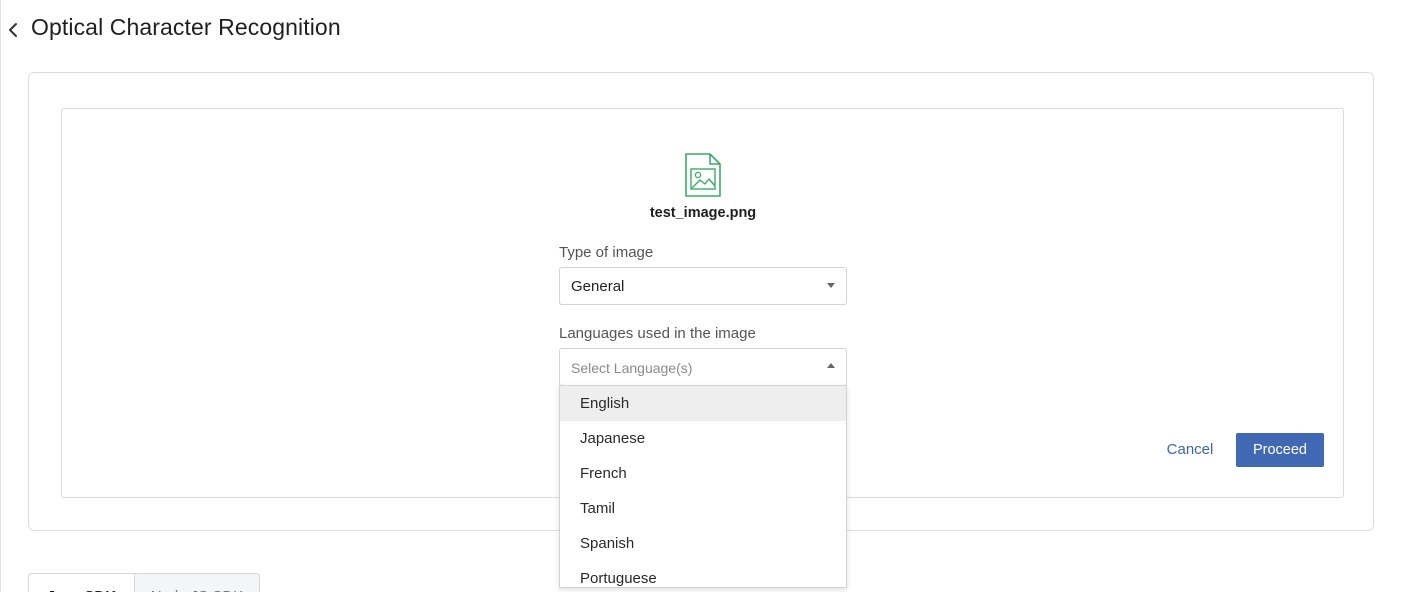  I want to click on tab-java-sdk: Java SDK, so click(81, 582).